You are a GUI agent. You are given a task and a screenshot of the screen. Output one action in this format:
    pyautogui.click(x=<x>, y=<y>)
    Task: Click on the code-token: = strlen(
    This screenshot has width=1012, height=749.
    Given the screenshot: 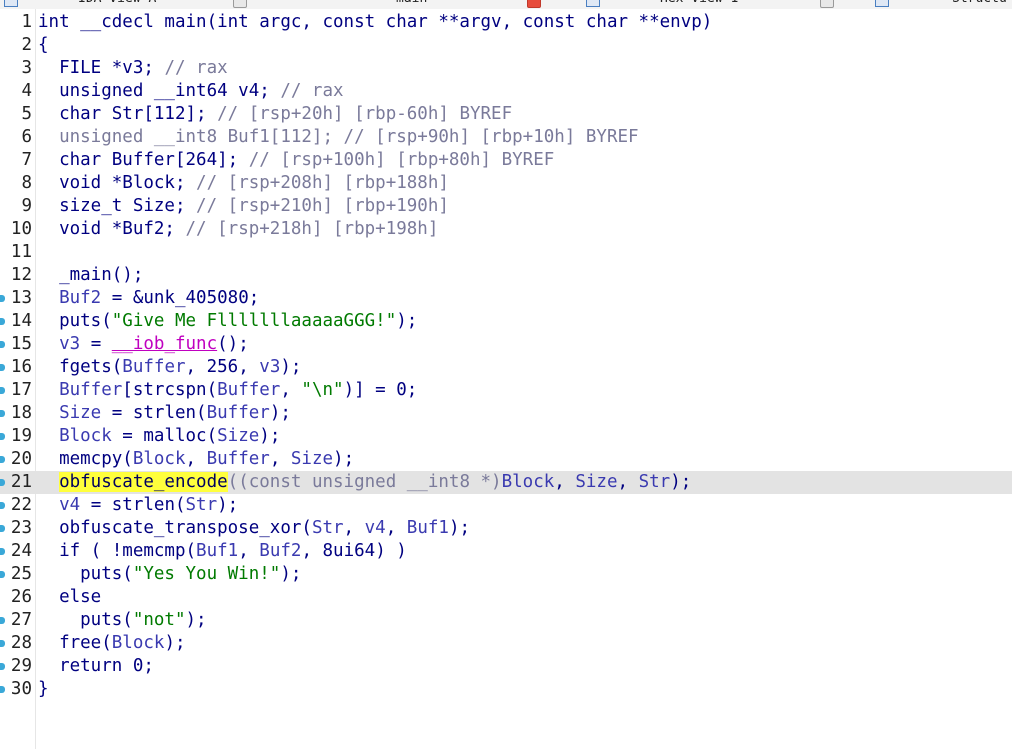 What is the action you would take?
    pyautogui.click(x=154, y=413)
    